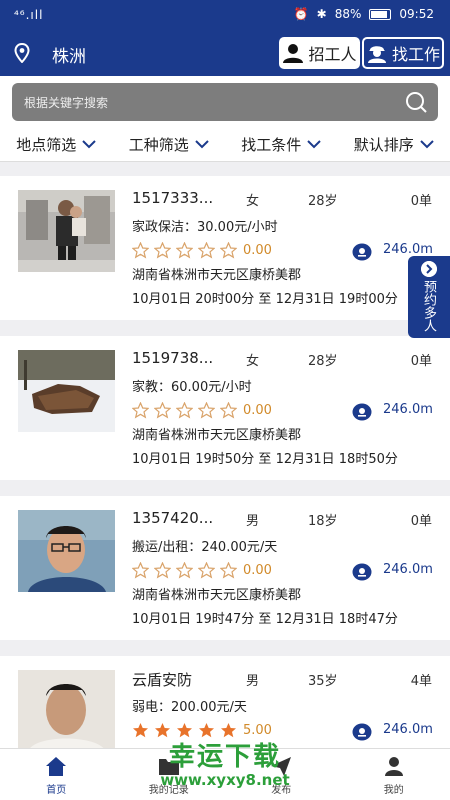  I want to click on search-placeholder: 根据关键字搜索, so click(66, 103).